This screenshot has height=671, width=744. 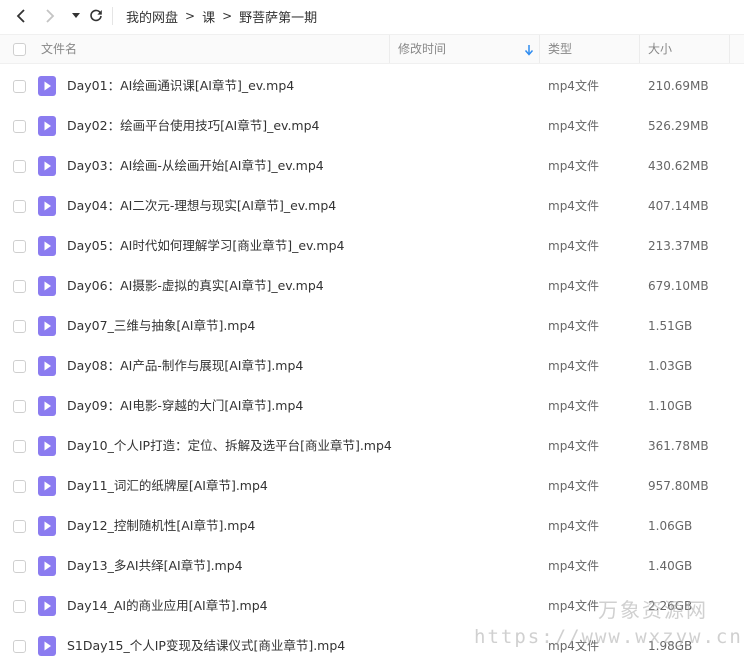 I want to click on column-header-modified: 修改时间, so click(x=422, y=49).